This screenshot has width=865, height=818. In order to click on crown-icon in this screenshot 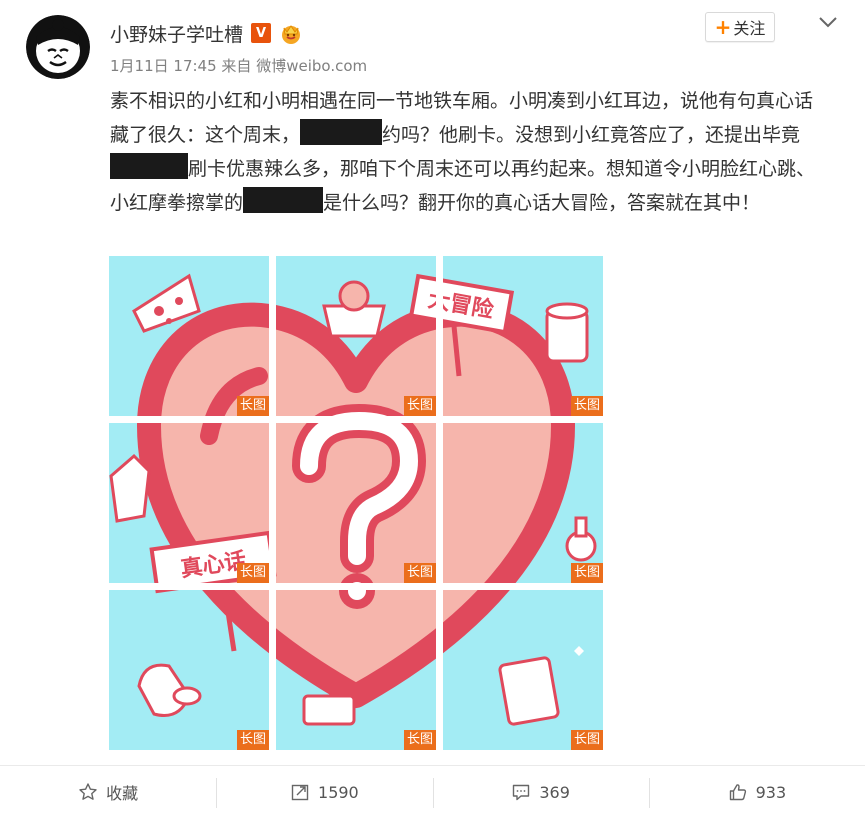, I will do `click(291, 33)`.